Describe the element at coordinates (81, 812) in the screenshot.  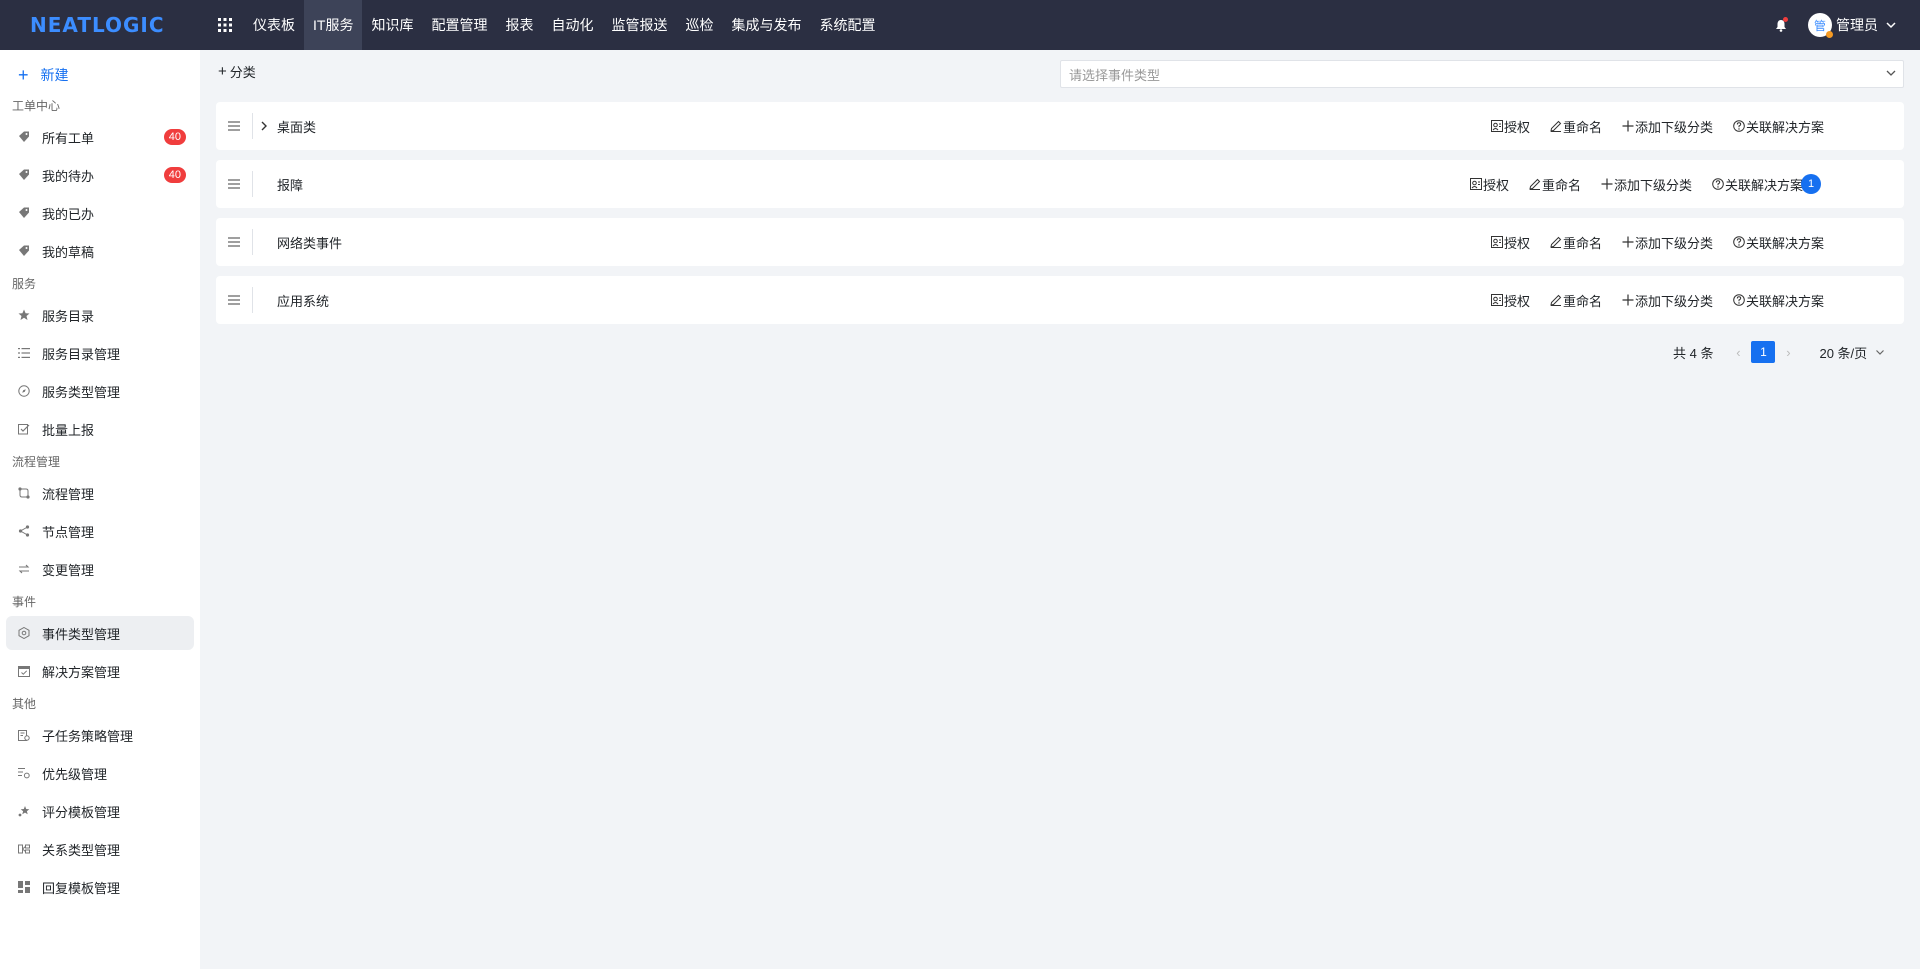
I see `sidebar-item-label: 评分模板管理` at that location.